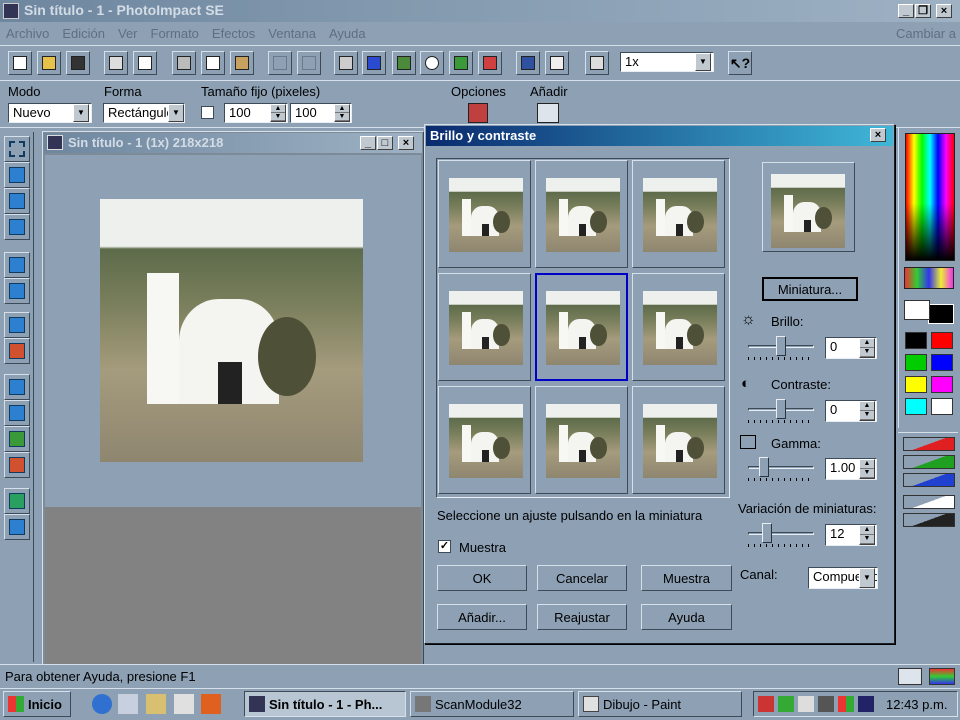  I want to click on background-color-swatch, so click(941, 314).